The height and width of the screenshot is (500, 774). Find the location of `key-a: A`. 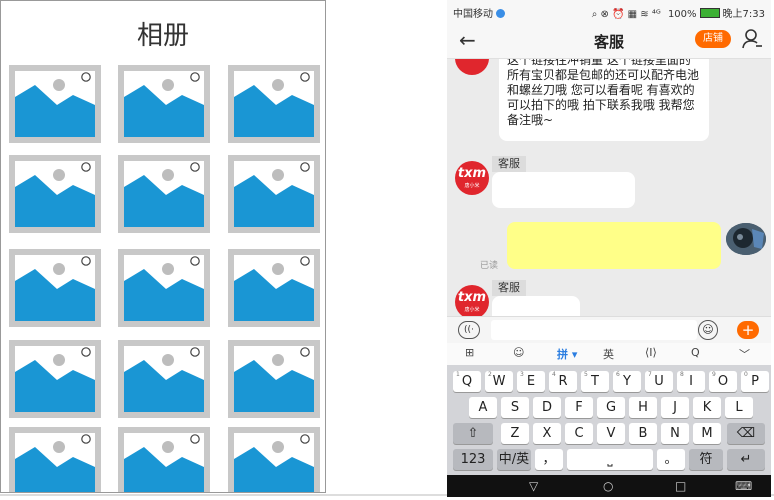

key-a: A is located at coordinates (483, 407).